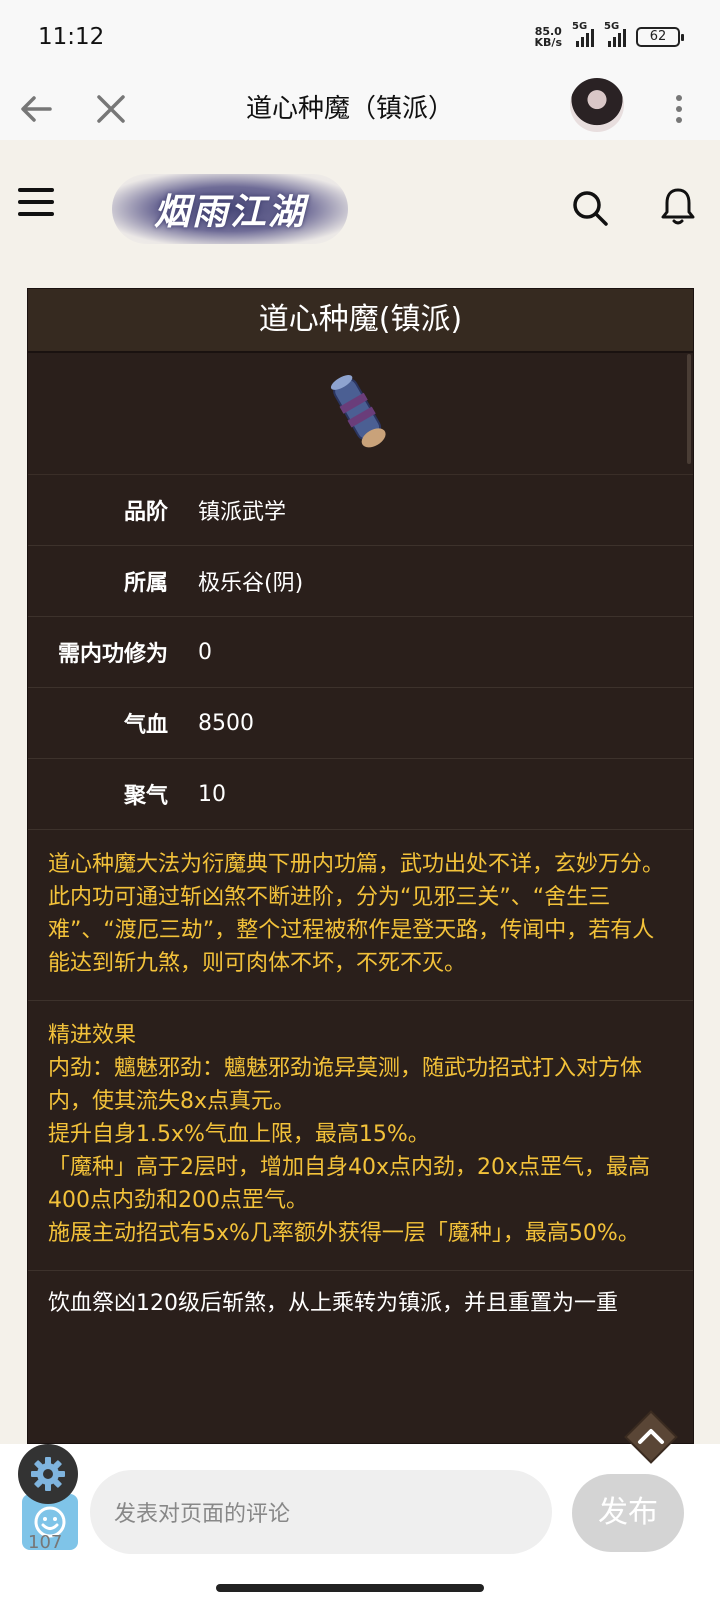 Image resolution: width=720 pixels, height=1602 pixels. What do you see at coordinates (344, 1233) in the screenshot?
I see `effect-line: 施展主动招式有5x%几率额外获得一层「魔种」，最高50%。` at bounding box center [344, 1233].